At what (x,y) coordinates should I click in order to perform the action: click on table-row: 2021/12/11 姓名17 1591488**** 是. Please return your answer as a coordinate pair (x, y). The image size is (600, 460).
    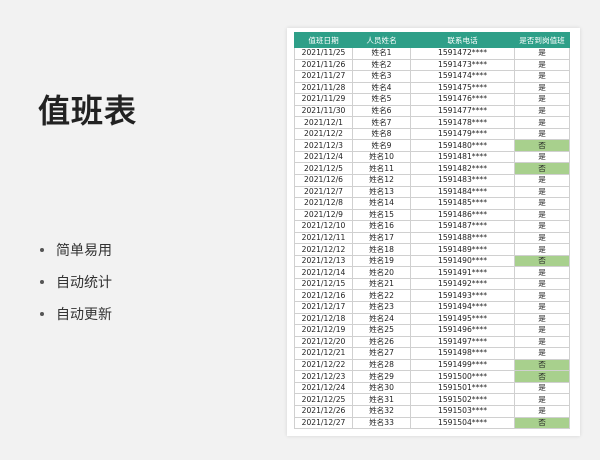
    Looking at the image, I should click on (432, 238).